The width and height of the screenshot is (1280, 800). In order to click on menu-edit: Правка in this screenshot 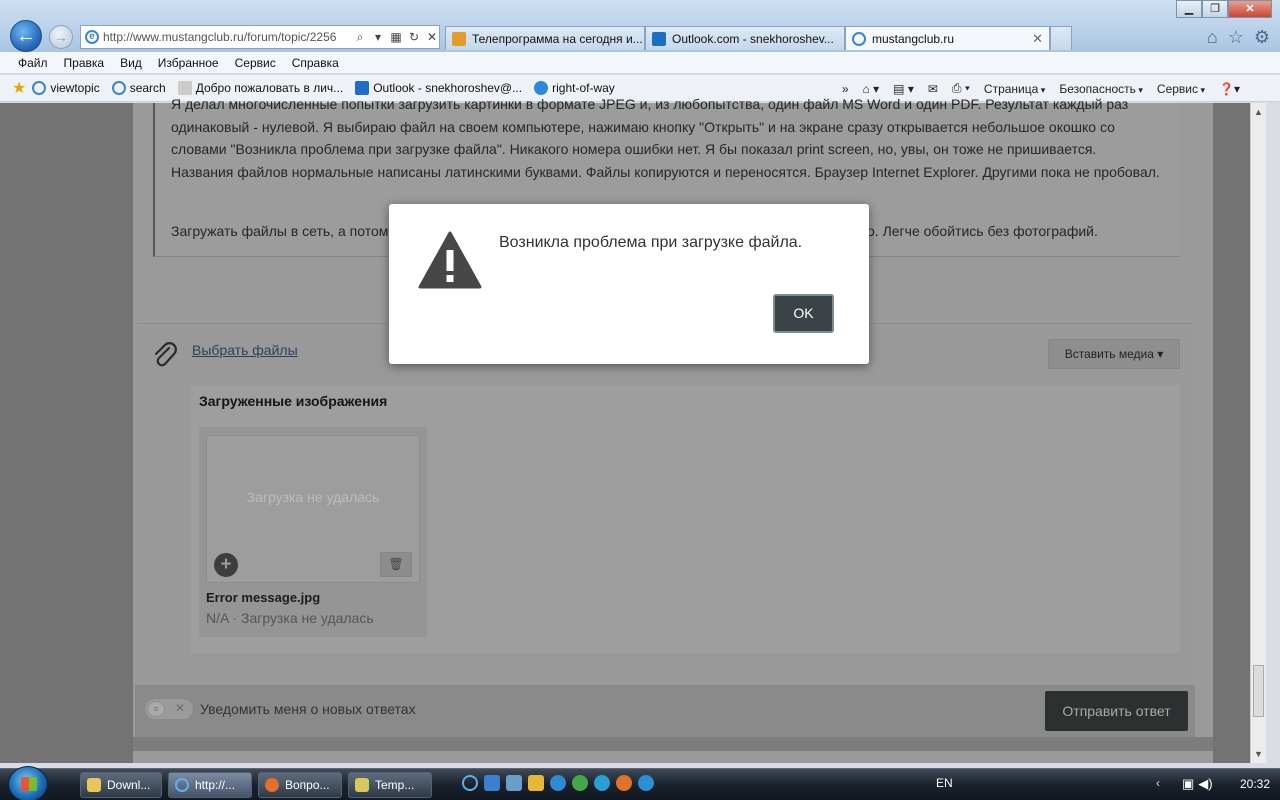, I will do `click(84, 63)`.